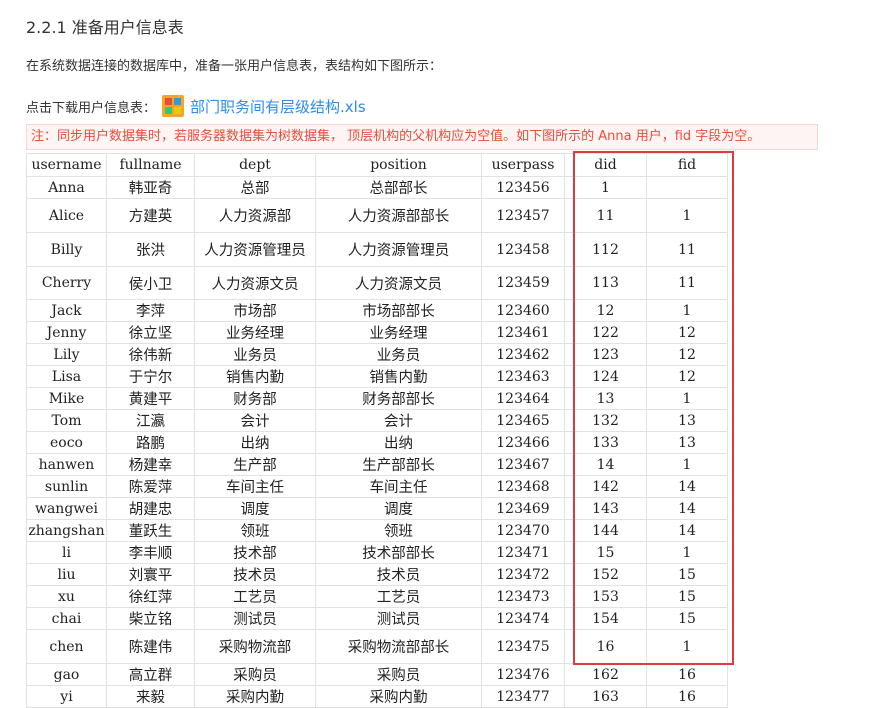 The image size is (896, 708). What do you see at coordinates (377, 486) in the screenshot?
I see `table-row: sunlin 陈爱萍 车间主任 车间主任 123468 142 14` at bounding box center [377, 486].